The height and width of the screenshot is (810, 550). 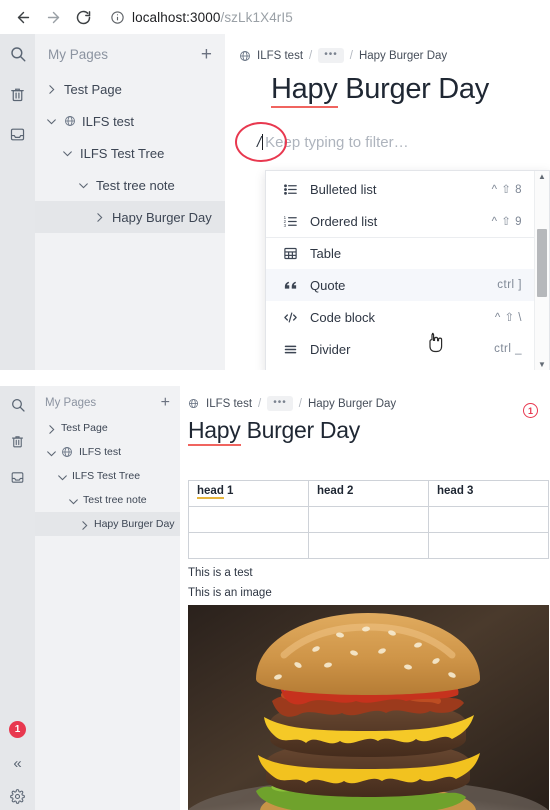 What do you see at coordinates (117, 17) in the screenshot?
I see `site-info-icon` at bounding box center [117, 17].